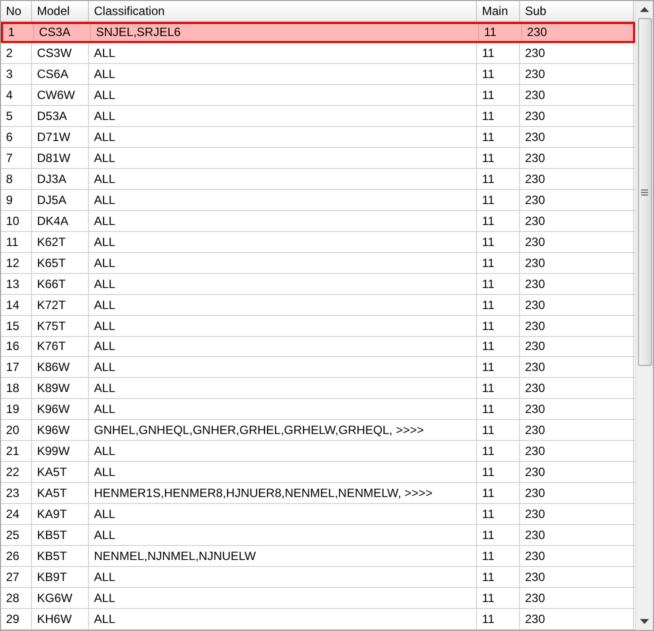  What do you see at coordinates (318, 221) in the screenshot?
I see `table-row: 10 DK4A ALL 11 230` at bounding box center [318, 221].